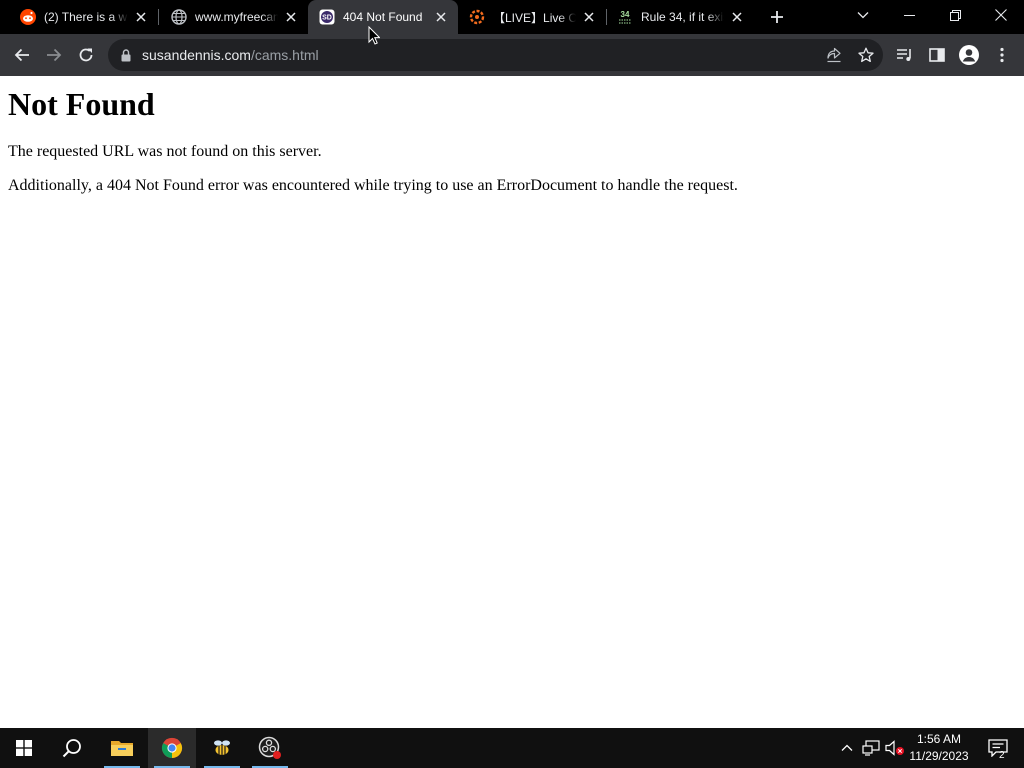  I want to click on plus-icon, so click(777, 17).